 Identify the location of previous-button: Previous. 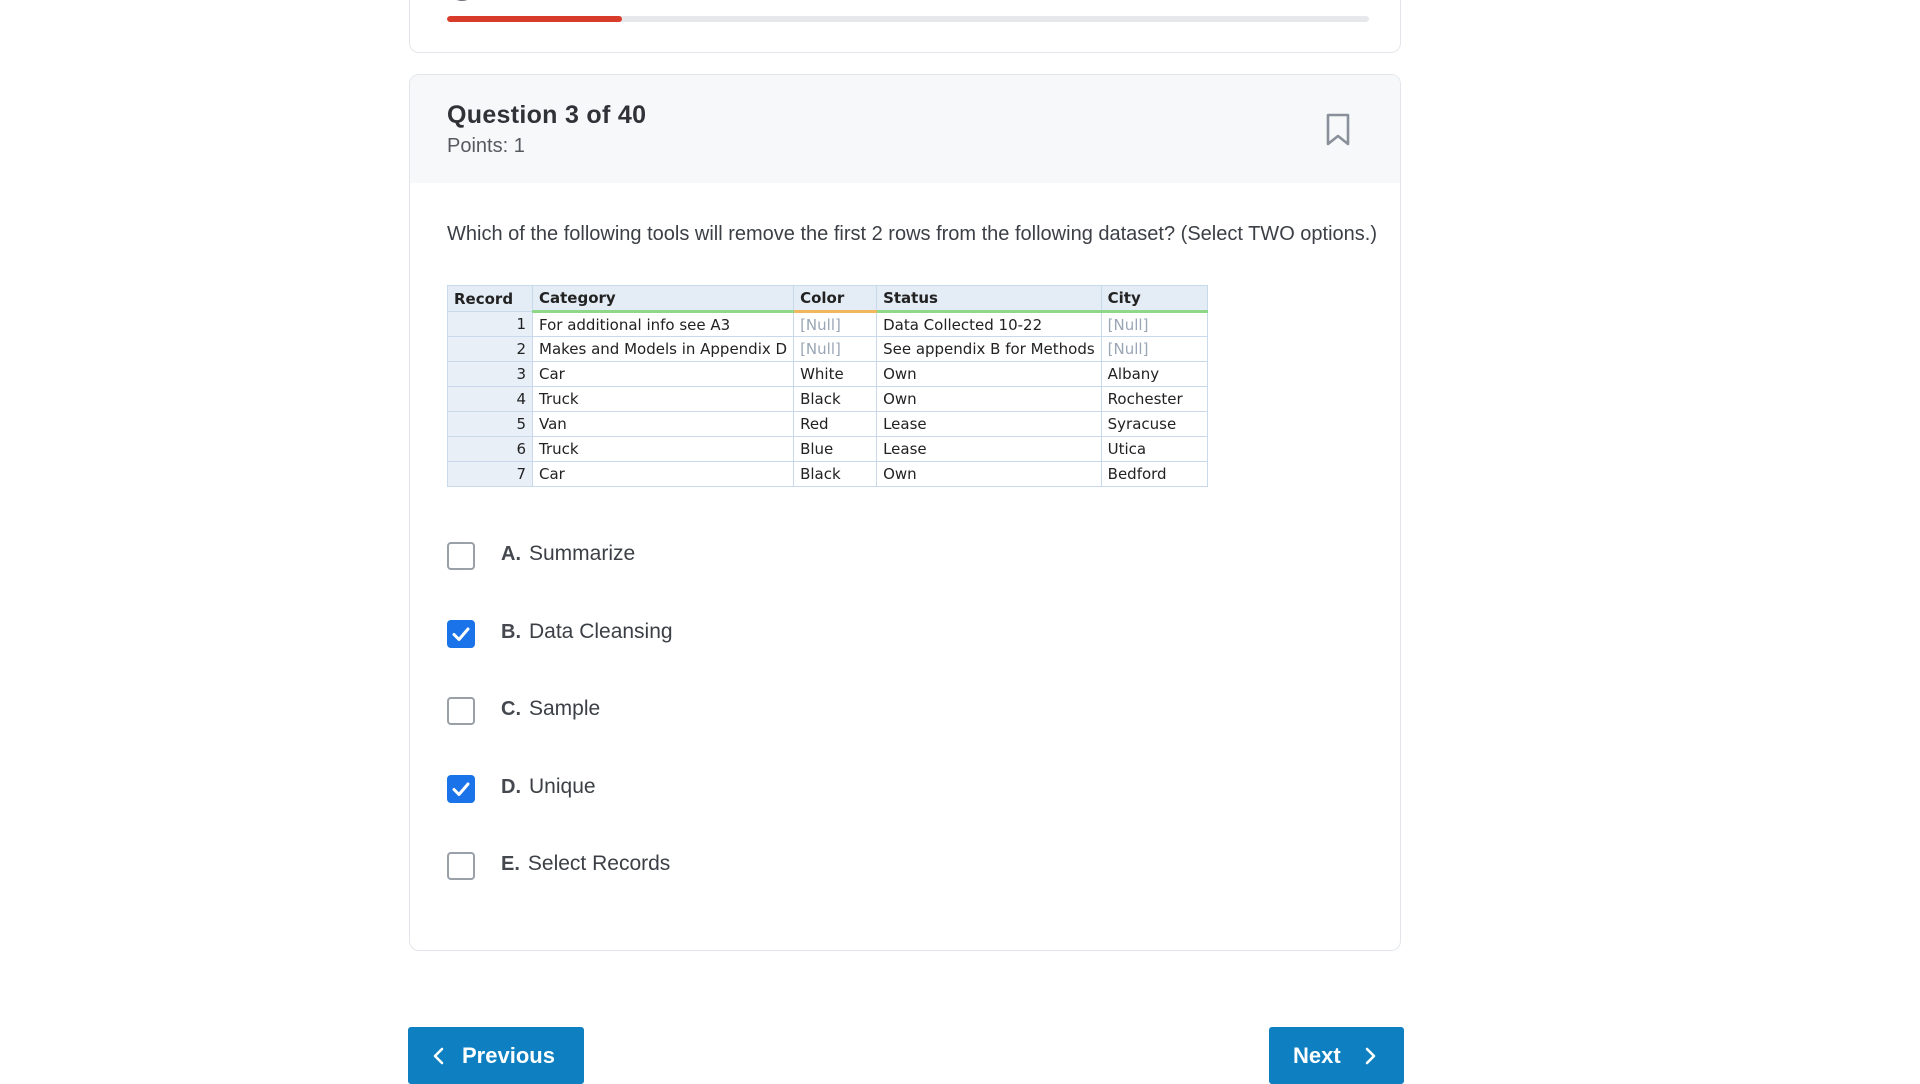
(496, 1055).